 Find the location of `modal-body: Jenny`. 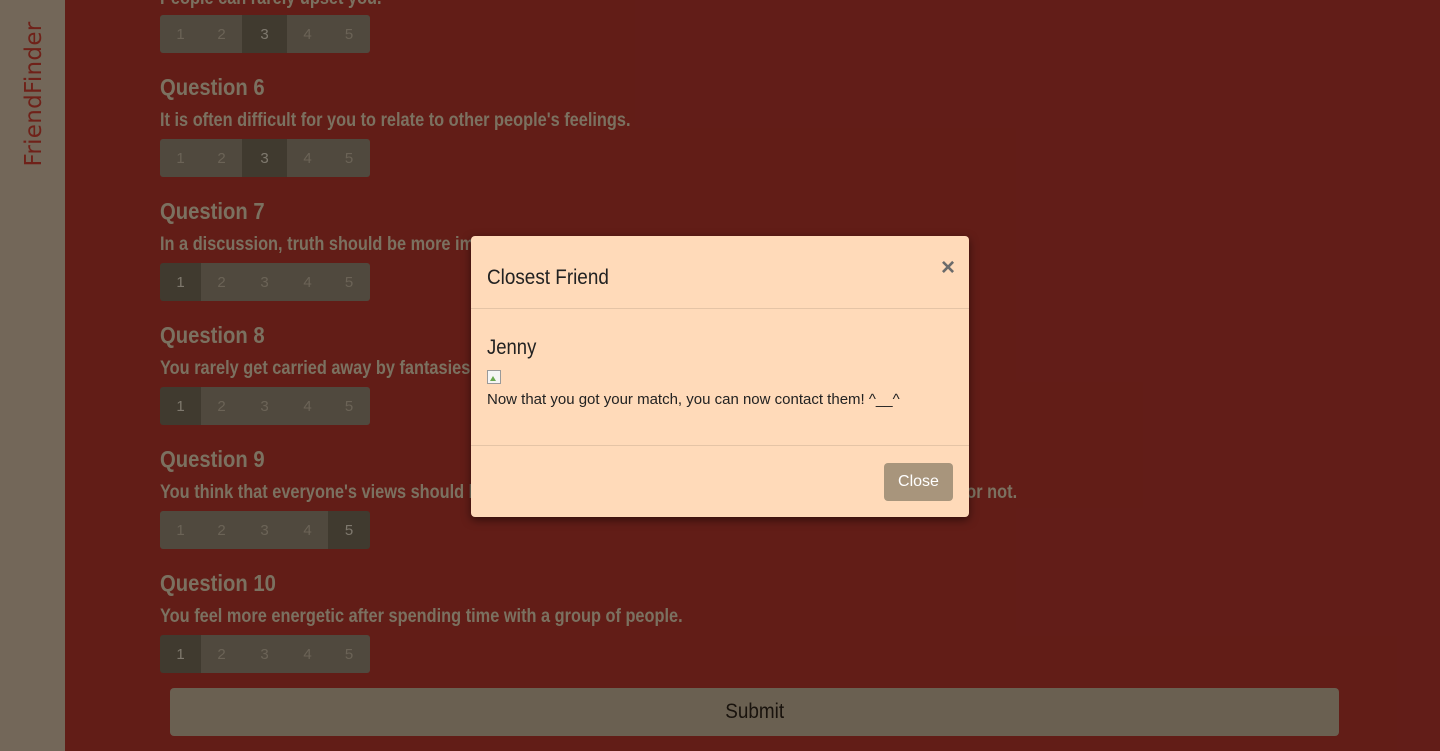

modal-body: Jenny is located at coordinates (720, 377).